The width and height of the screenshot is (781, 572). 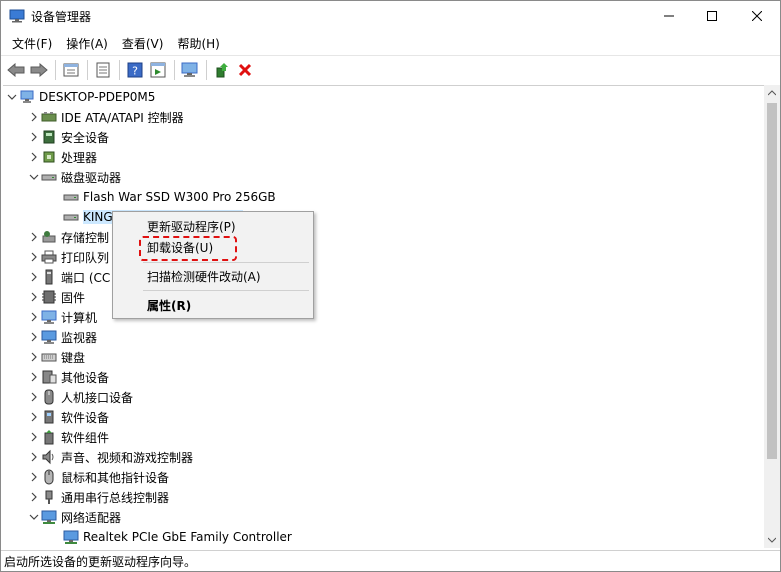 I want to click on tree-item-storage: 存储控制, so click(x=68, y=237).